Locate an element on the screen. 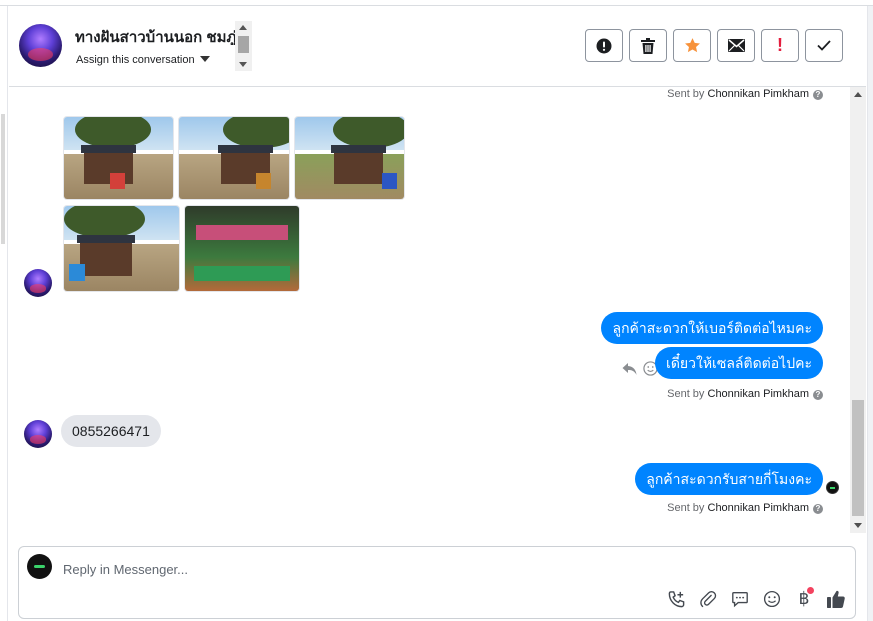  reply-composer: ฿ is located at coordinates (437, 582).